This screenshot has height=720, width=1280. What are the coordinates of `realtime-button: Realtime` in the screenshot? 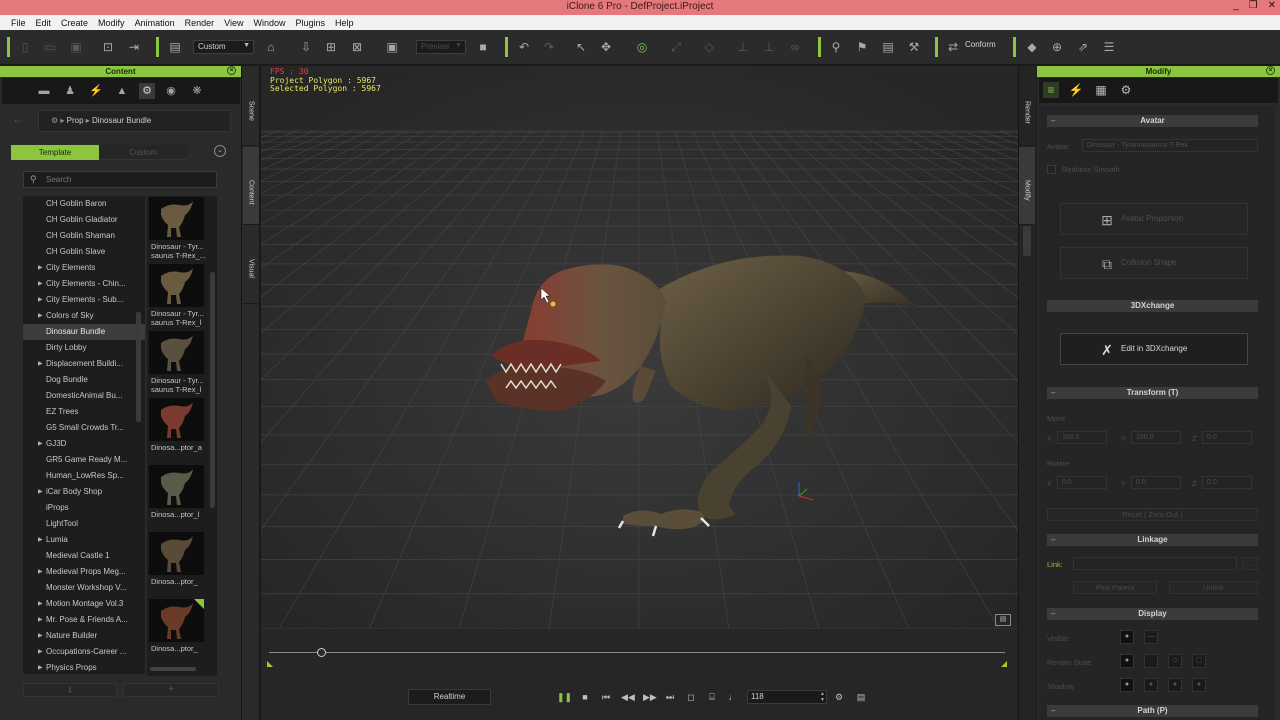 It's located at (449, 697).